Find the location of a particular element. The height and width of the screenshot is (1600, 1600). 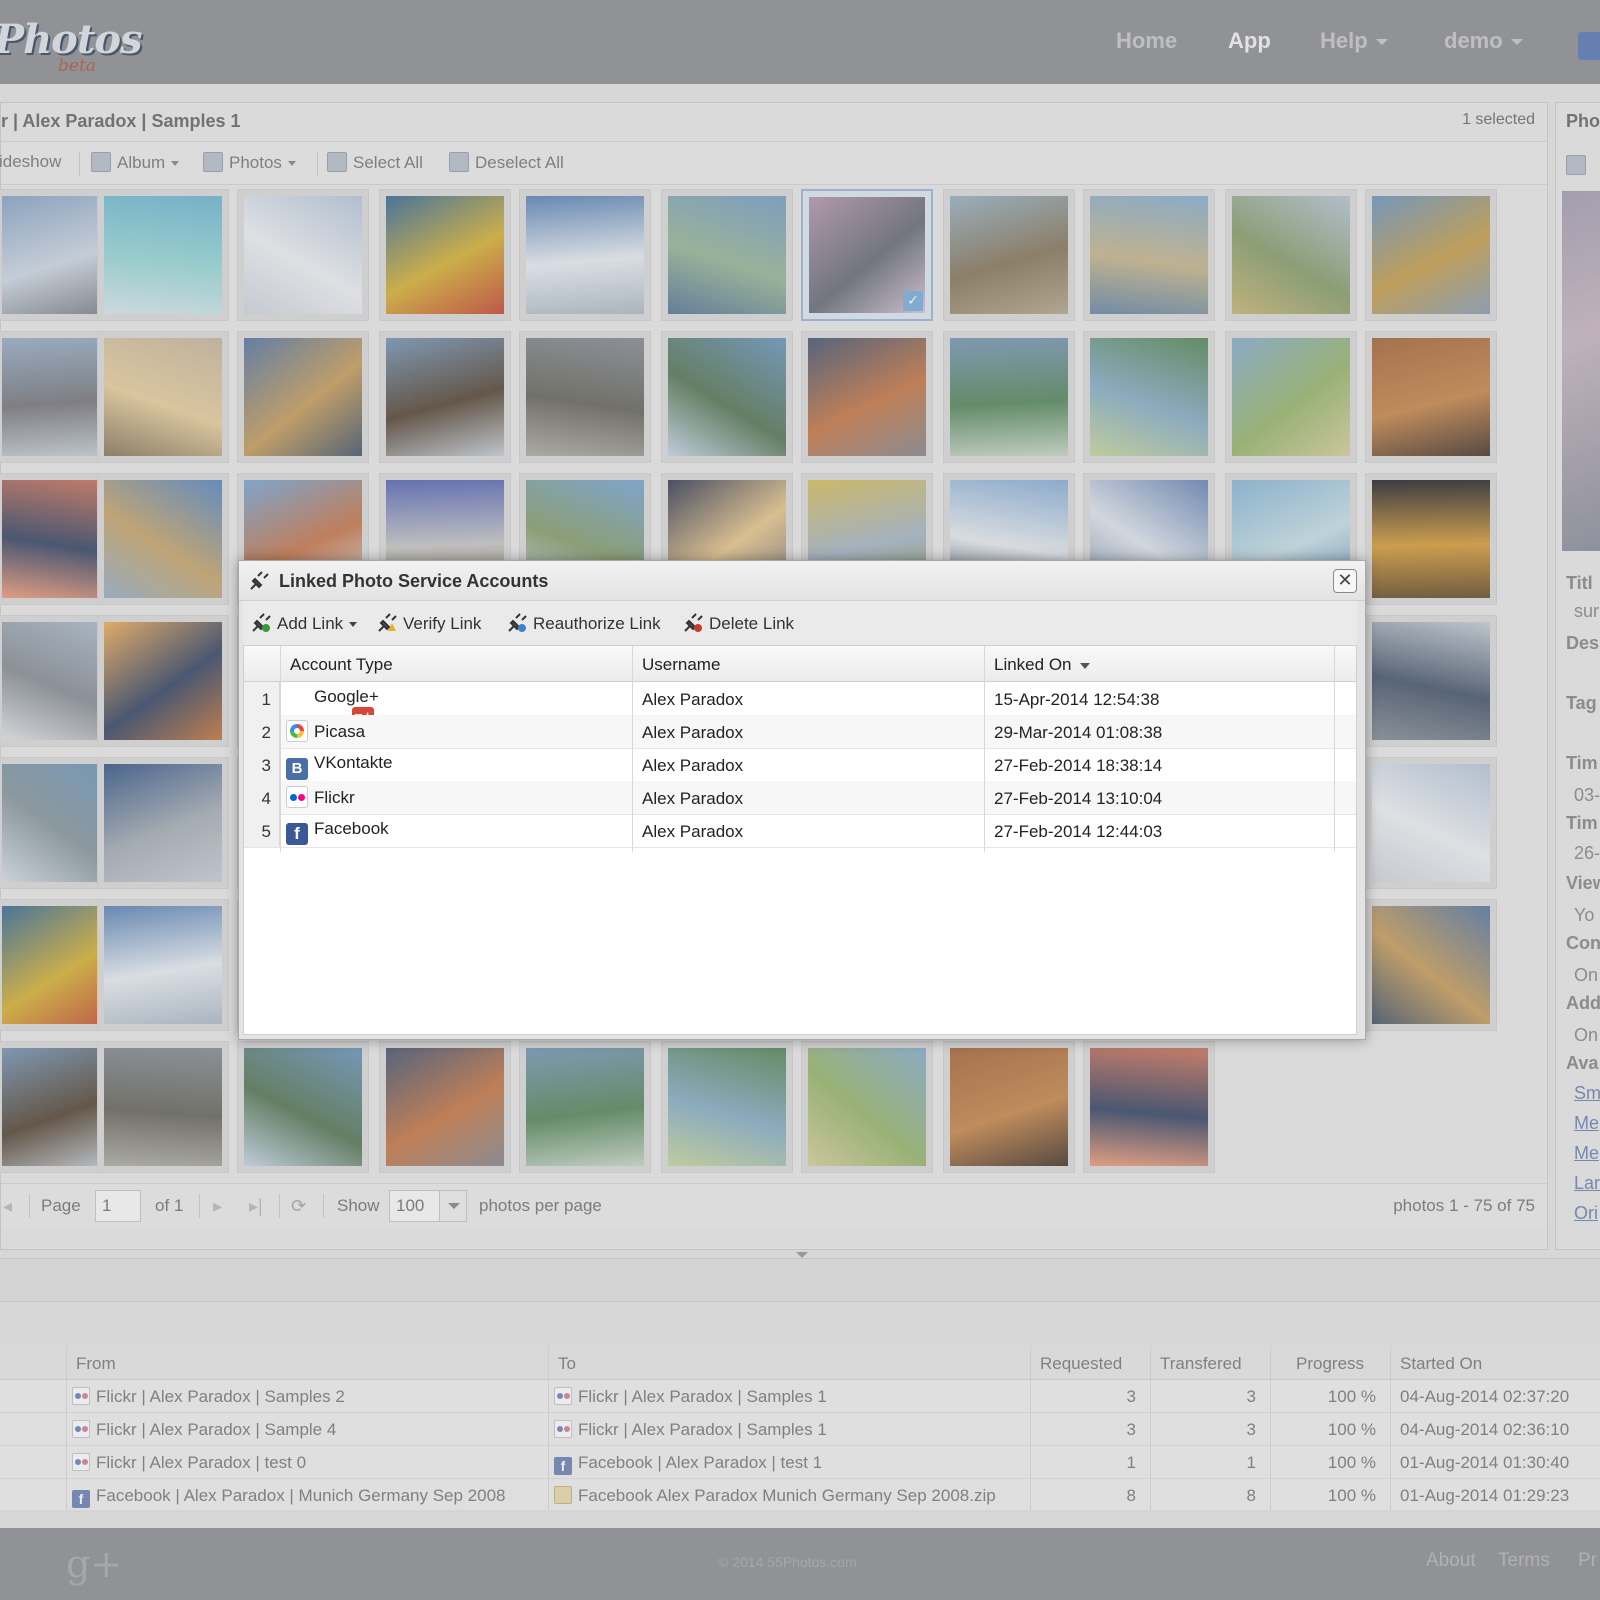

close-button: ✕ is located at coordinates (1345, 581).